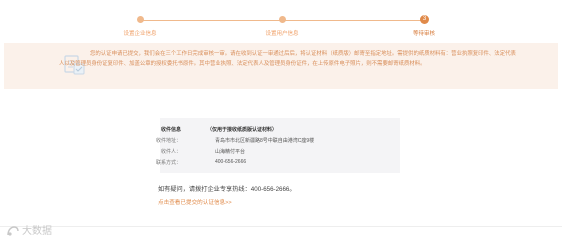  What do you see at coordinates (37, 231) in the screenshot?
I see `watermark-text: 大数据` at bounding box center [37, 231].